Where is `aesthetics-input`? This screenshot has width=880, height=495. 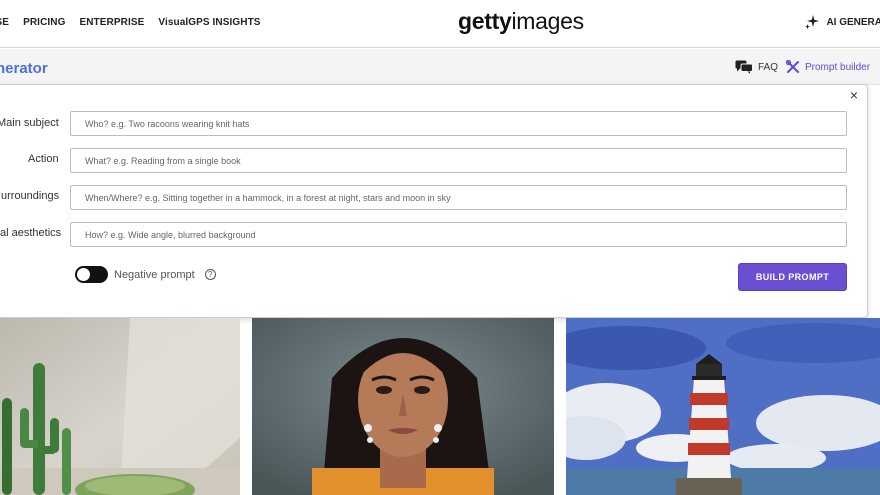
aesthetics-input is located at coordinates (458, 234).